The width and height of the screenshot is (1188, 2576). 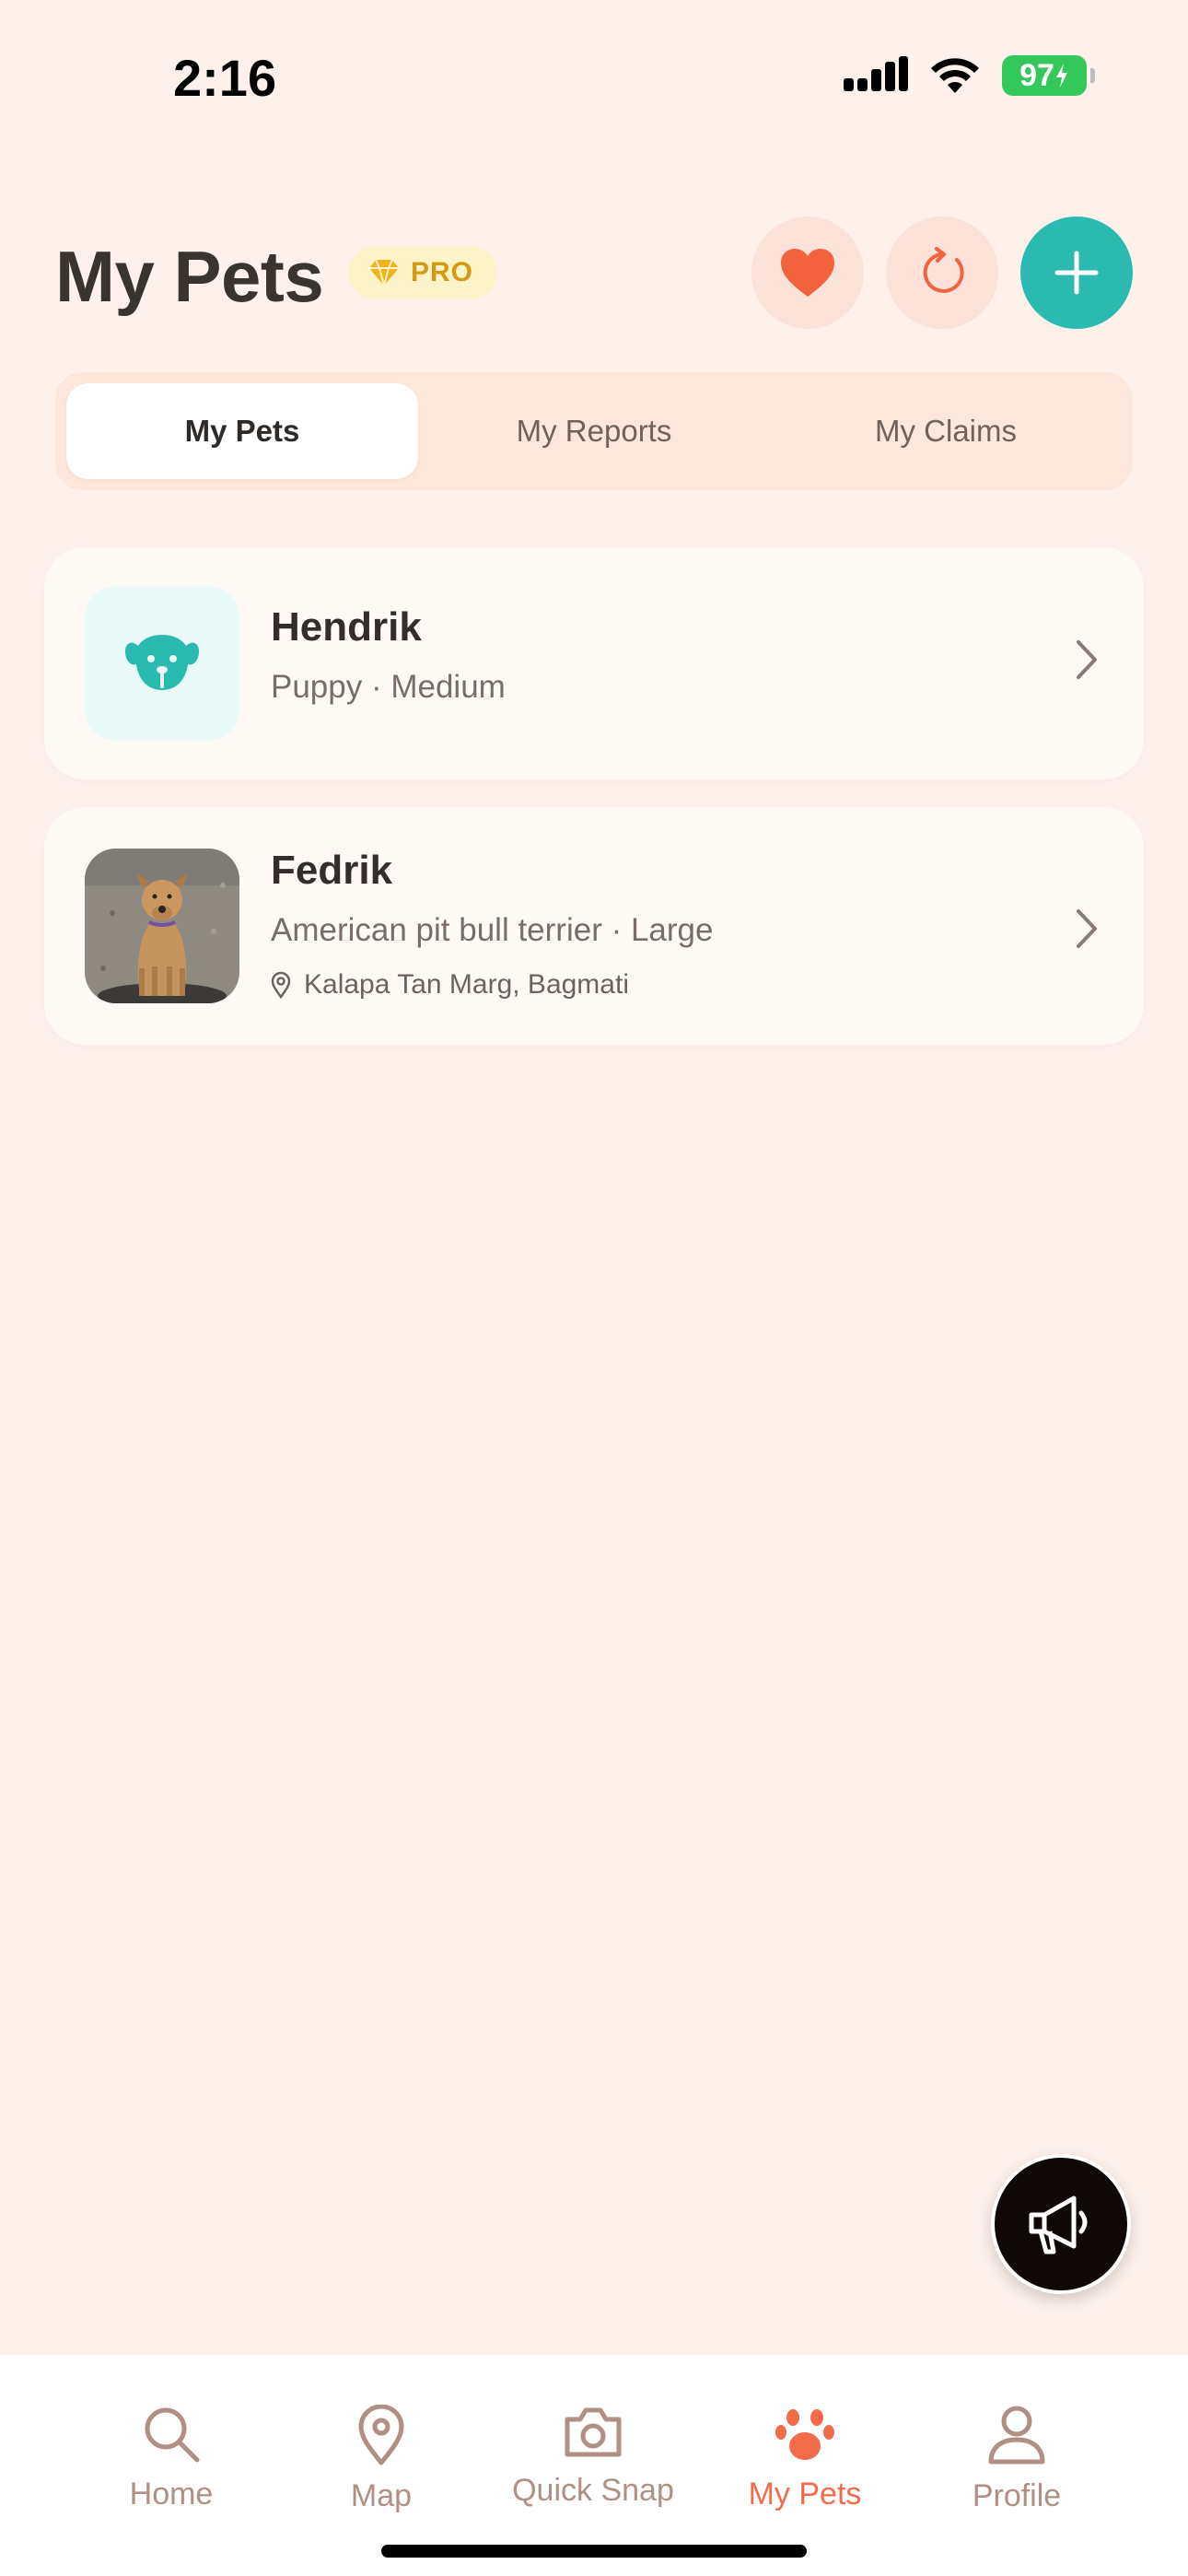 I want to click on camera-icon, so click(x=593, y=2432).